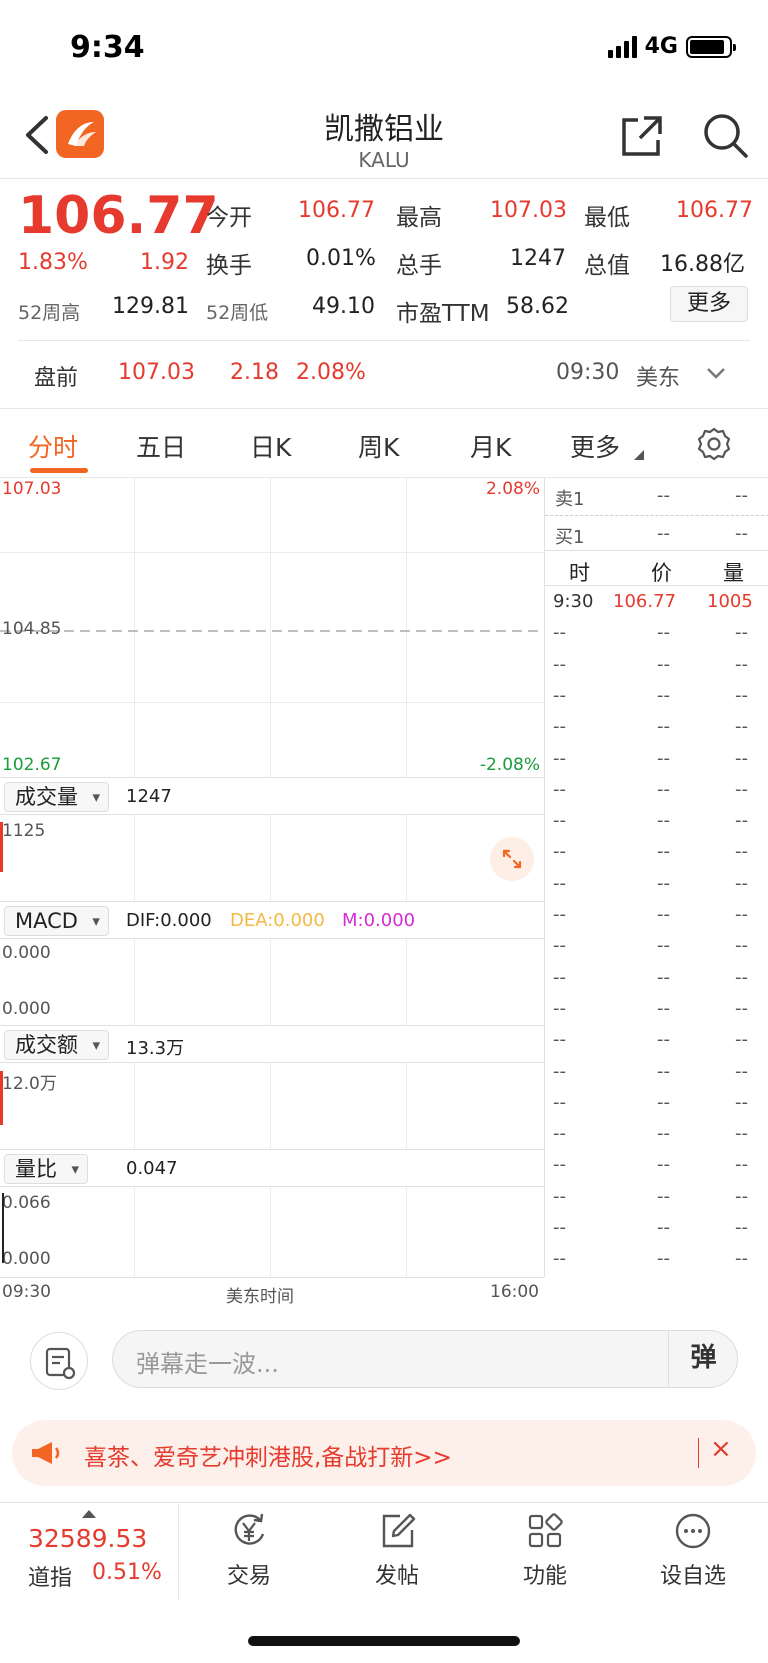 The width and height of the screenshot is (768, 1663). I want to click on danmu-settings-button, so click(59, 1361).